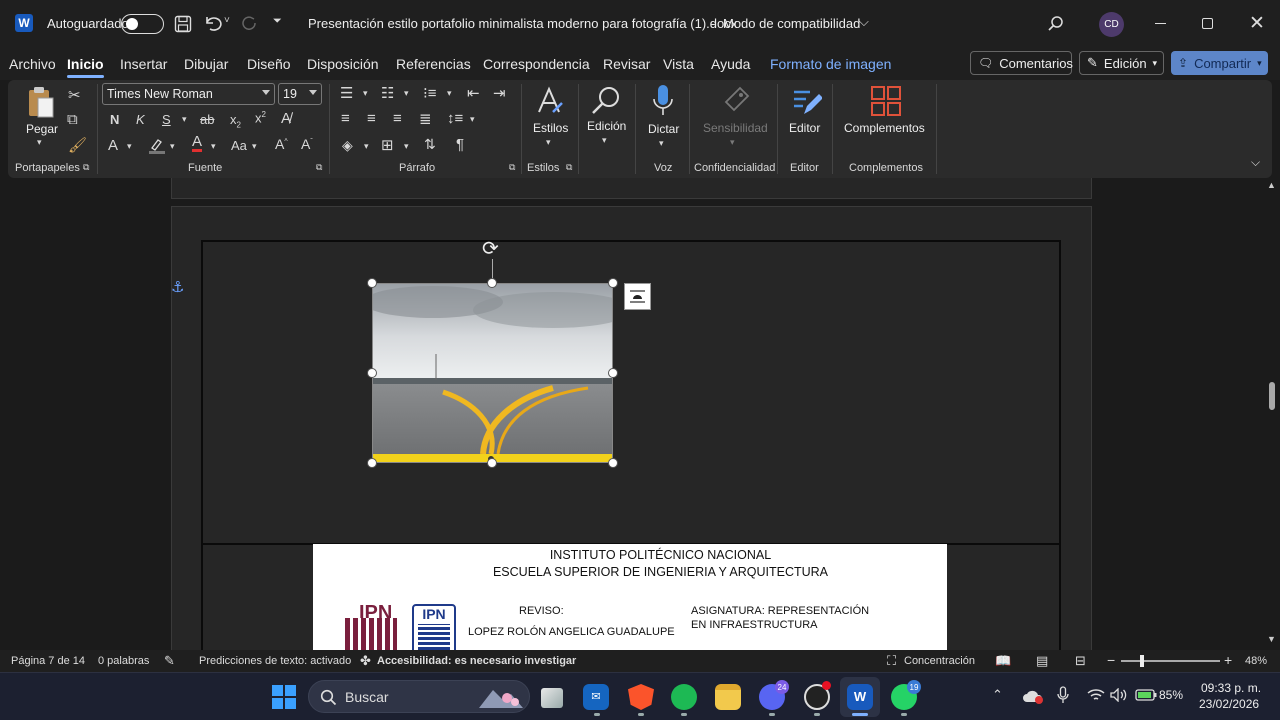 The height and width of the screenshot is (720, 1280). Describe the element at coordinates (365, 661) in the screenshot. I see `accessibility-icon: ✤` at that location.